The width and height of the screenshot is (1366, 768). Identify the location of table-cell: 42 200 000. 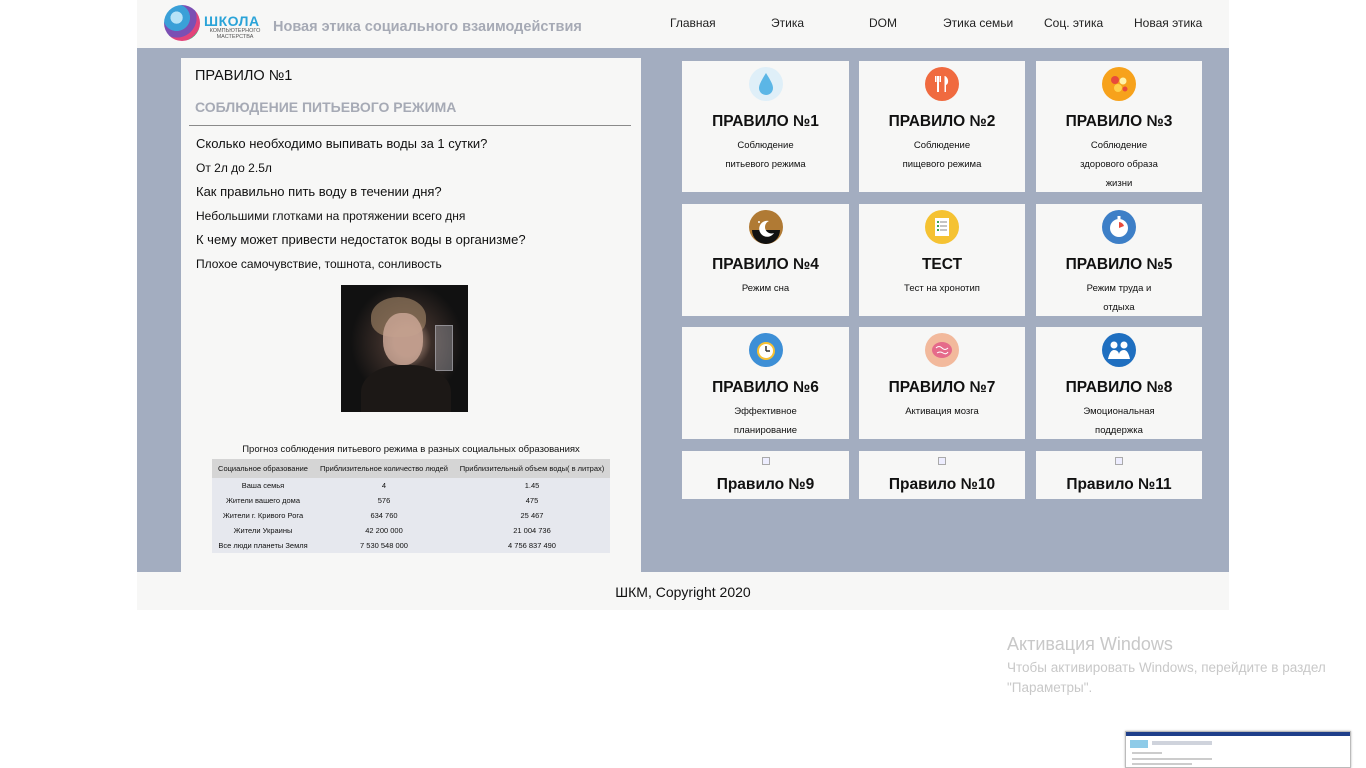
(384, 530).